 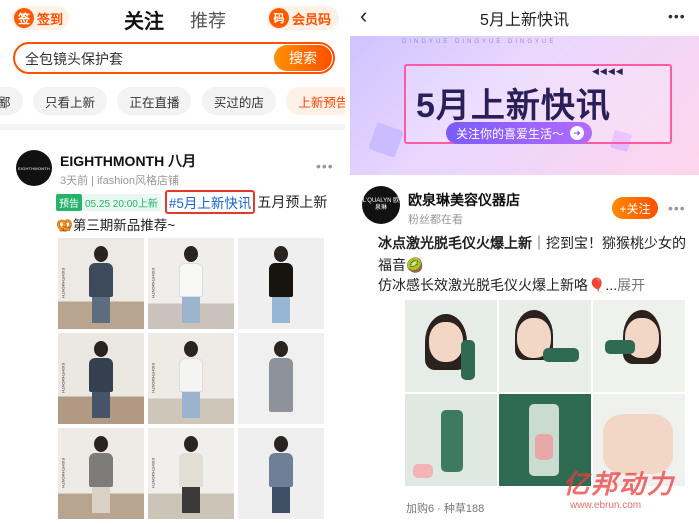 I want to click on banner-follow-pill: 关注你的喜爱生活～ ➜, so click(x=519, y=133).